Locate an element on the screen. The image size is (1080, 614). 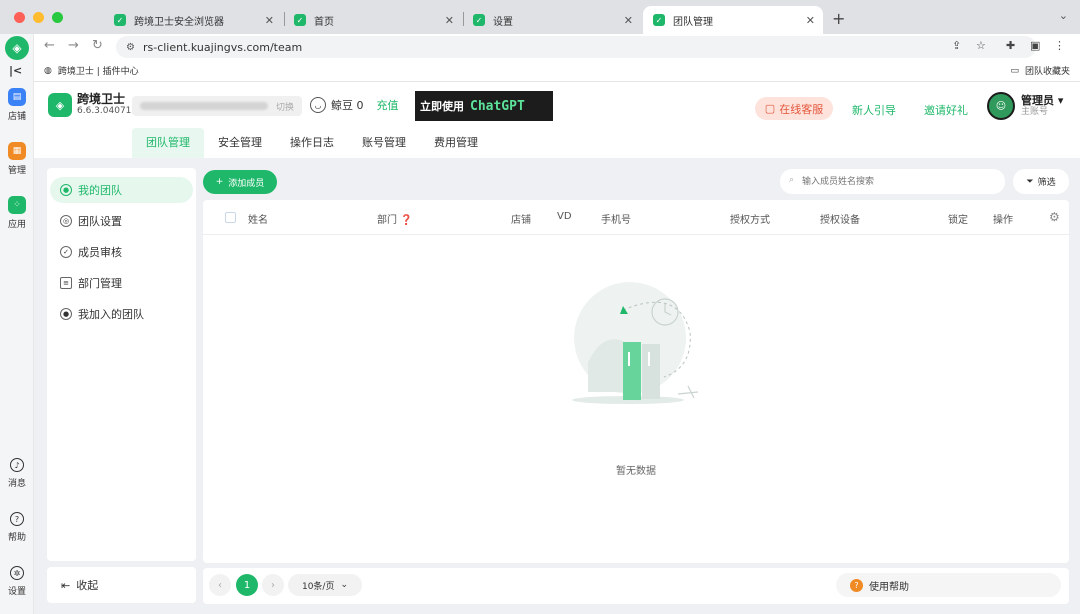
col-store: 店铺 is located at coordinates (521, 220).